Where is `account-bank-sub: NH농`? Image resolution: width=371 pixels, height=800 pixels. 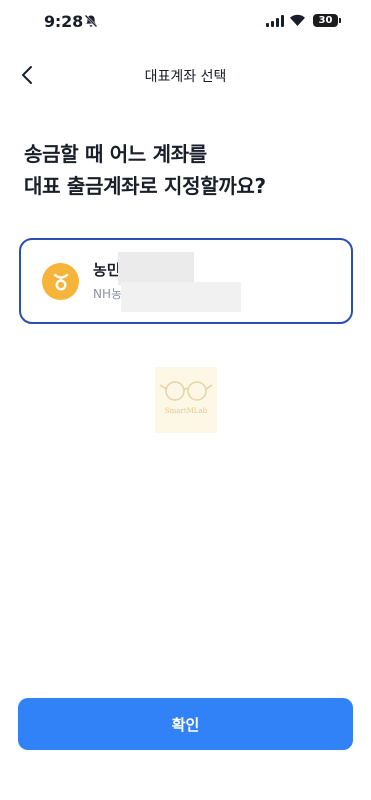 account-bank-sub: NH농 is located at coordinates (108, 294).